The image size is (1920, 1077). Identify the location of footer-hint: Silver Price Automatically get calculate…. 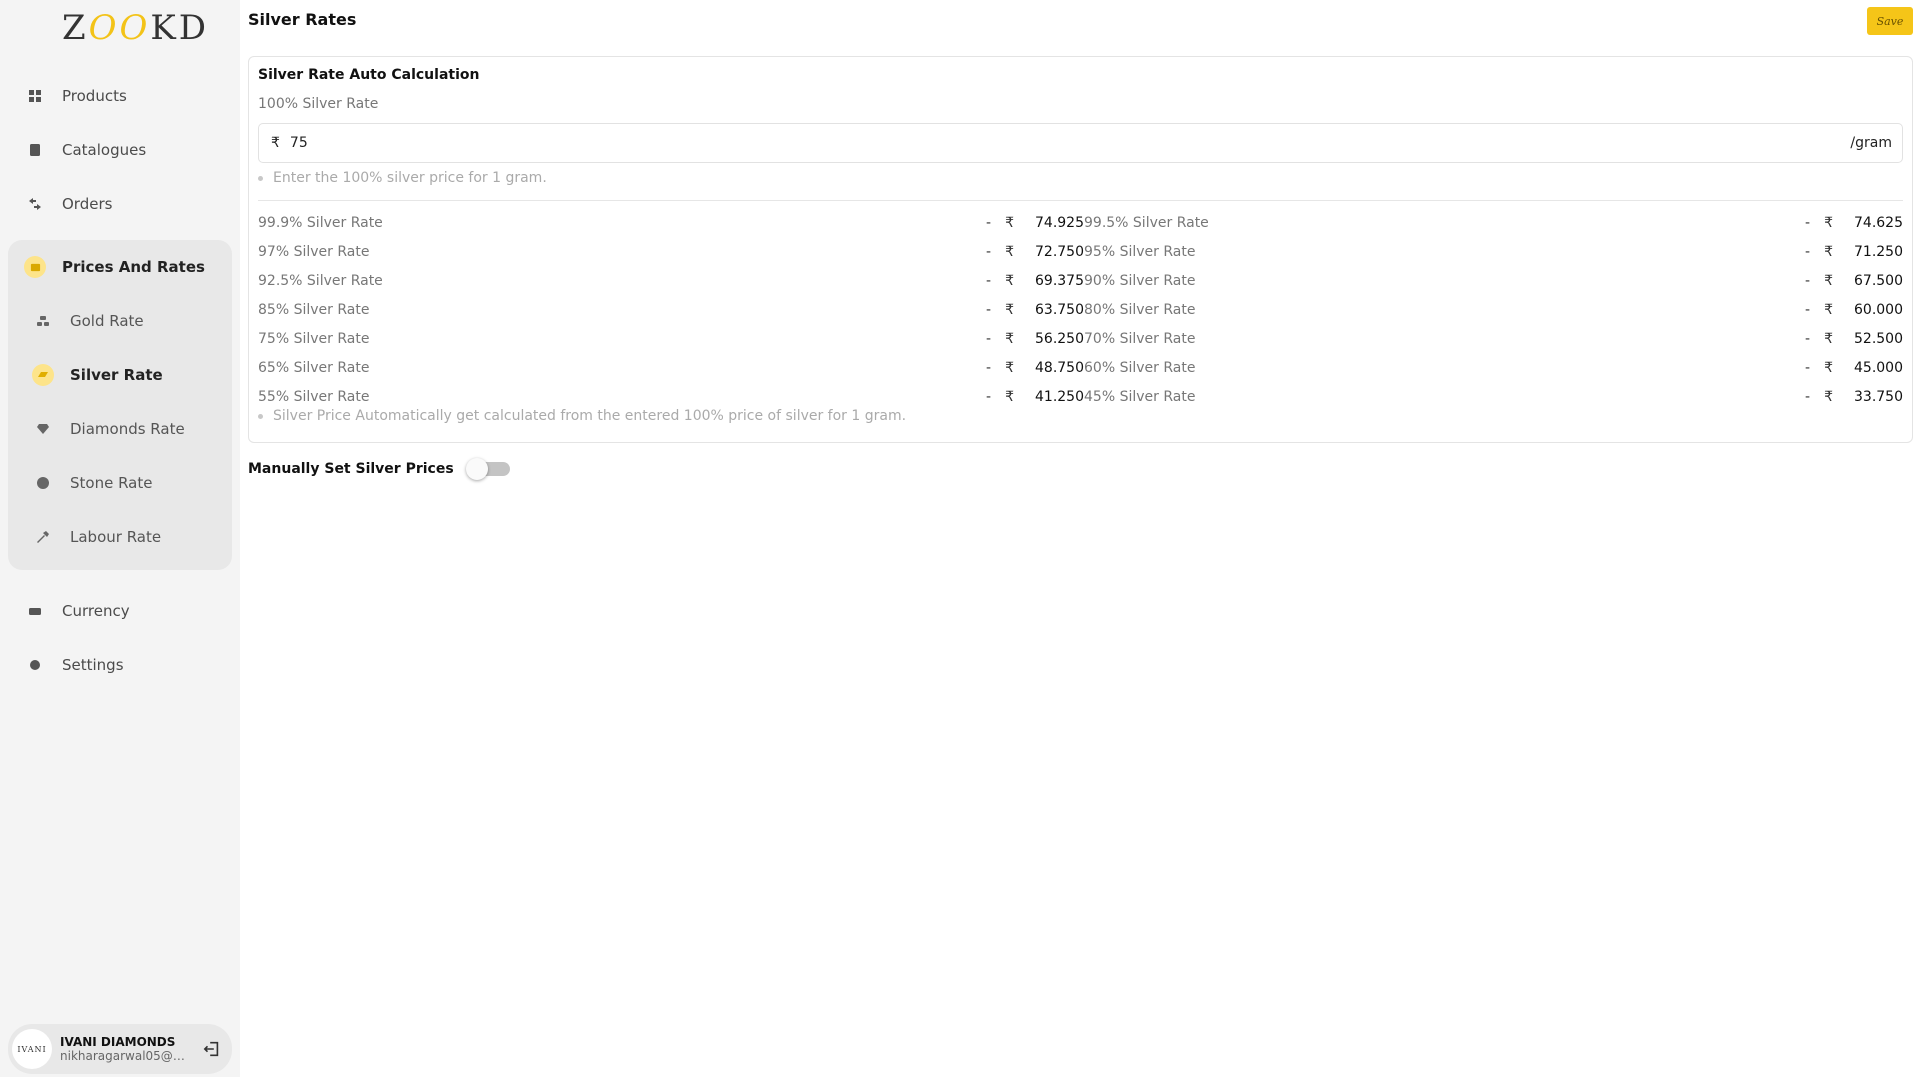
(582, 416).